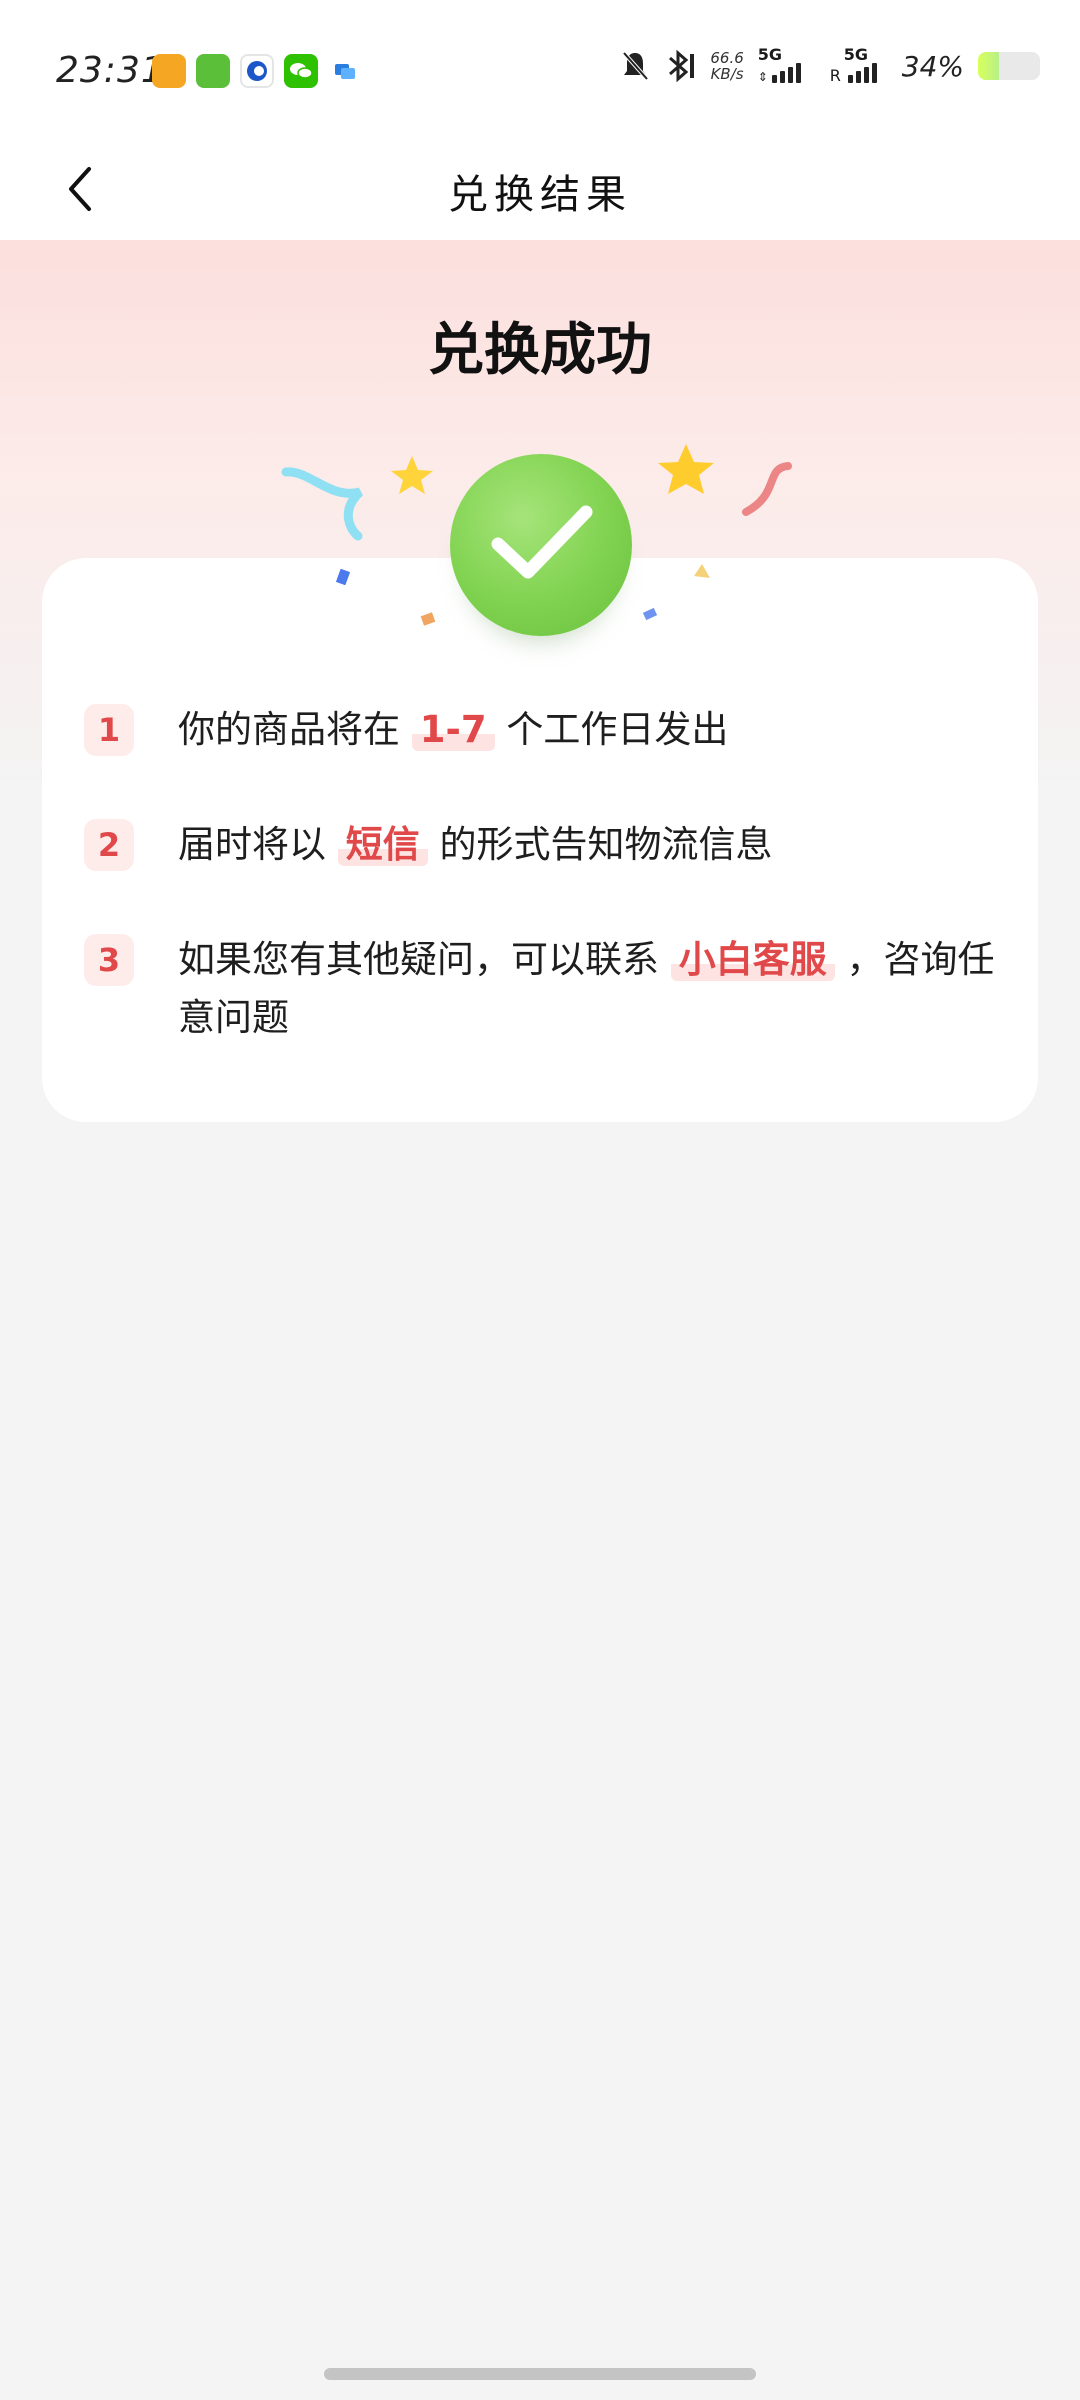 Image resolution: width=1080 pixels, height=2400 pixels. I want to click on signal1-label: 5G, so click(770, 54).